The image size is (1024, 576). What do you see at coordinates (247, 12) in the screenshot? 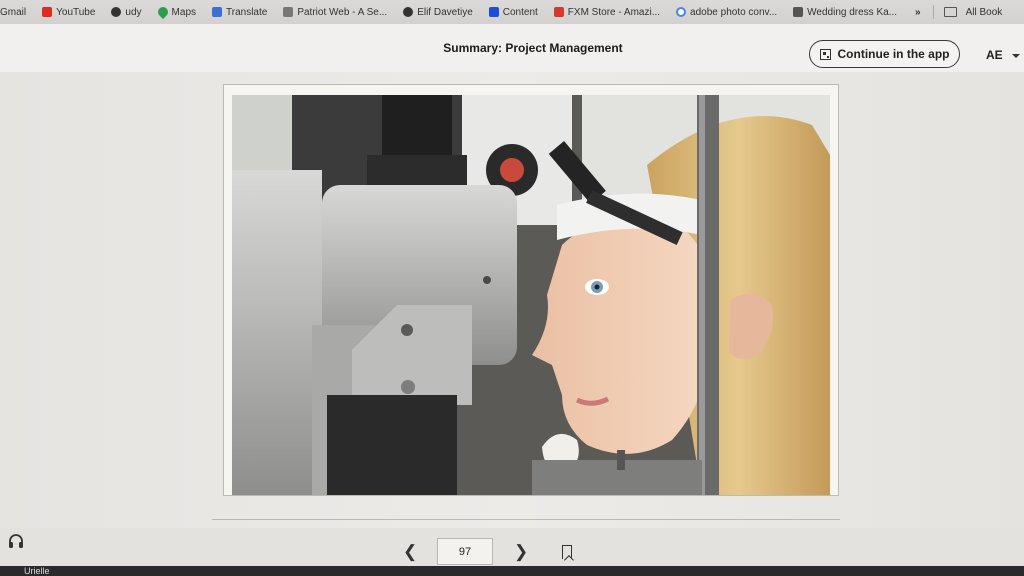
I see `bookmark-label: Translate` at bounding box center [247, 12].